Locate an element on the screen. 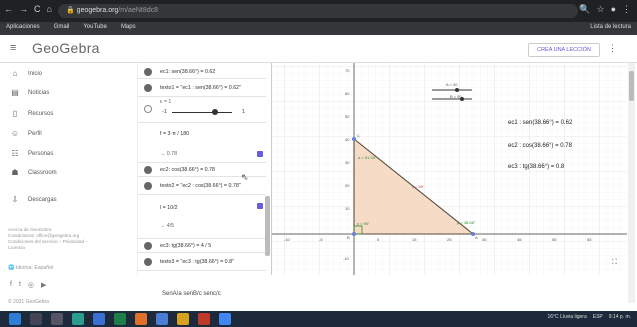 The image size is (637, 327). algebra-row: f = 3·π / 180 → 0.78 is located at coordinates (202, 143).